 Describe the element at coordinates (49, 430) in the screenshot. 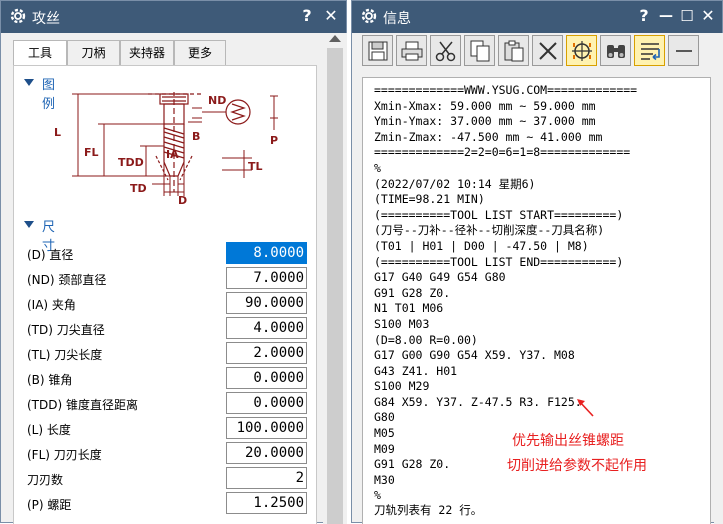

I see `param-label: (L) 长度` at that location.